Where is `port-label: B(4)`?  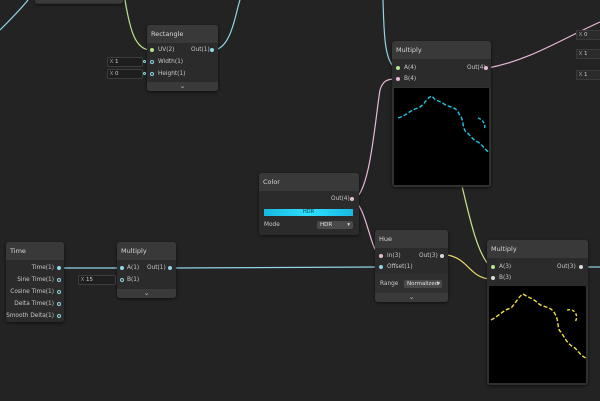 port-label: B(4) is located at coordinates (410, 79).